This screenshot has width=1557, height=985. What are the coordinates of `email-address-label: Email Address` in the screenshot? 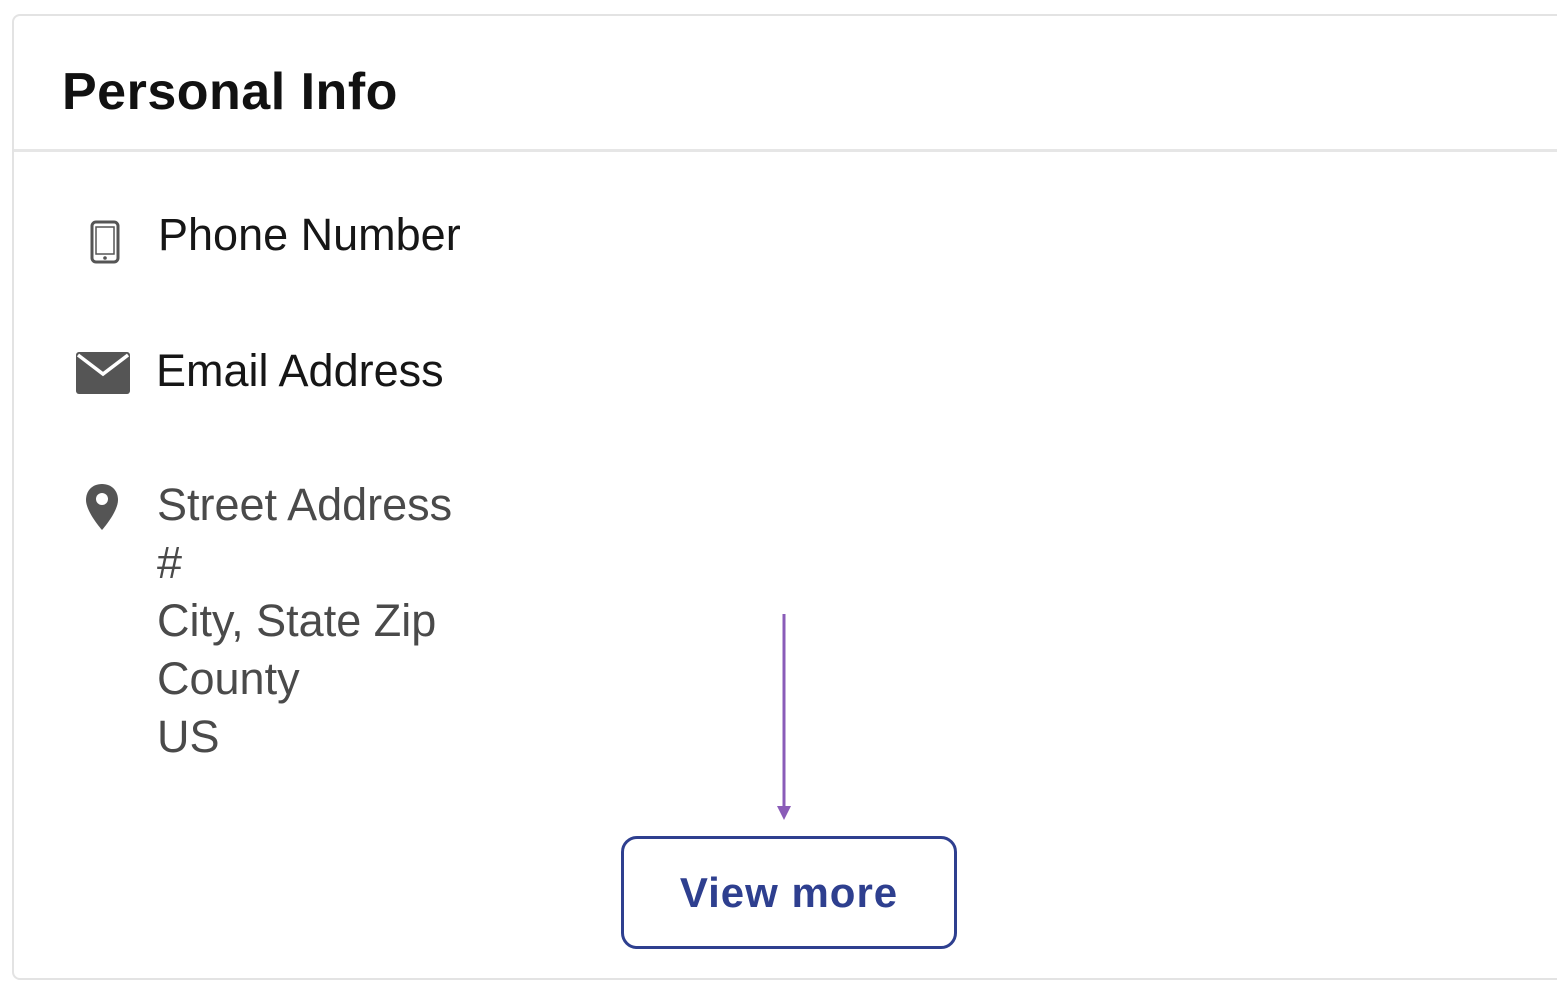 It's located at (300, 370).